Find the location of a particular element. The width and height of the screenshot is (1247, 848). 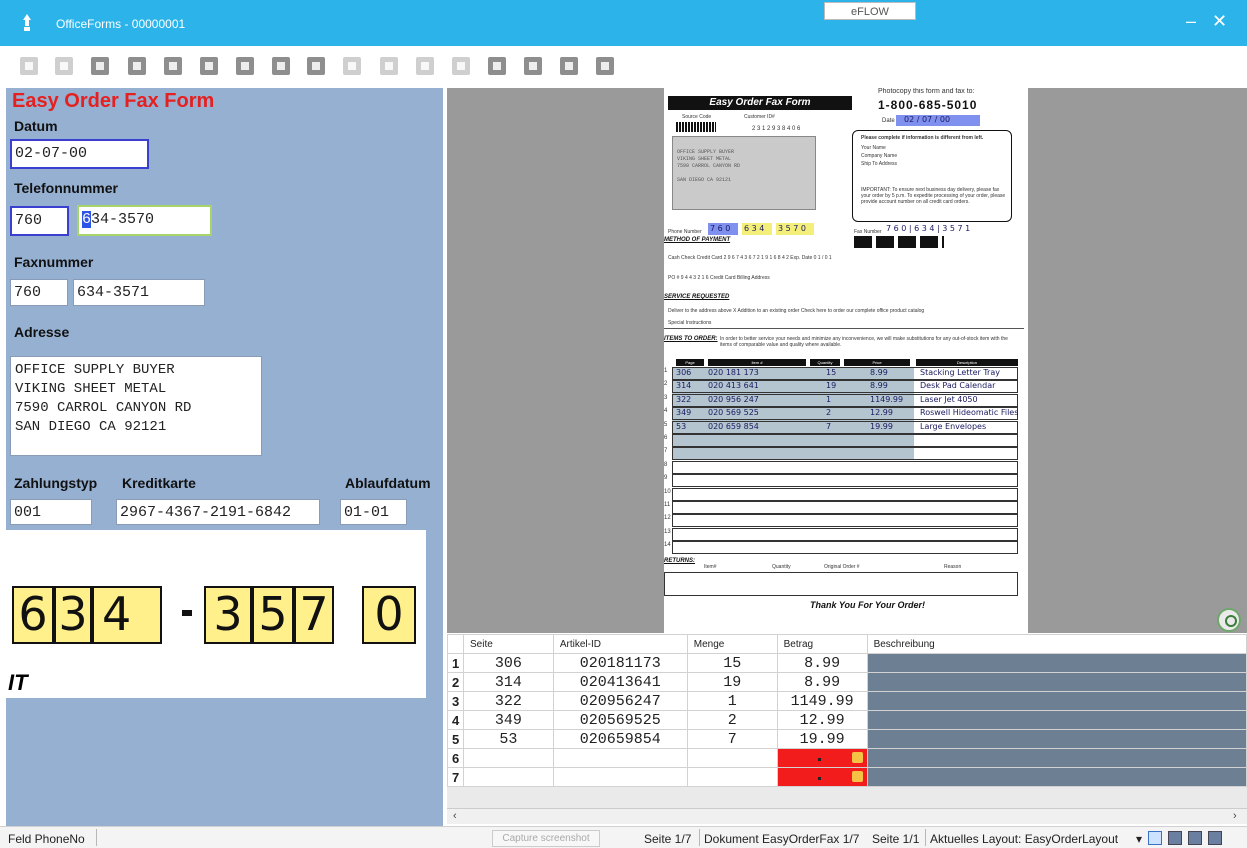

telefon-area-field: 760 is located at coordinates (39, 221).